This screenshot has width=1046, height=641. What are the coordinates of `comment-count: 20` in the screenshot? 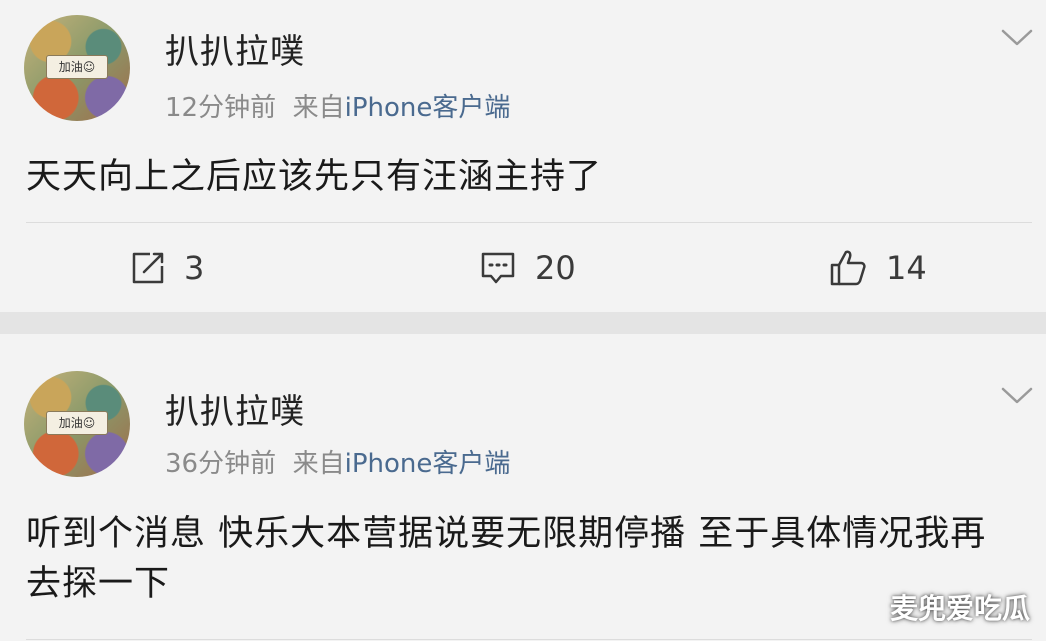 It's located at (555, 268).